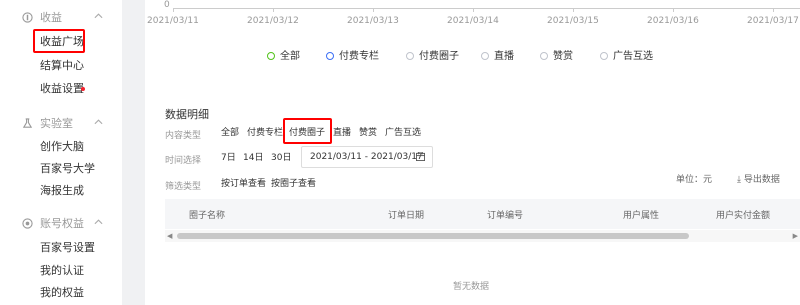 The image size is (800, 305). Describe the element at coordinates (67, 248) in the screenshot. I see `sidebar-item-baijiahao-settings: 百家号设置` at that location.